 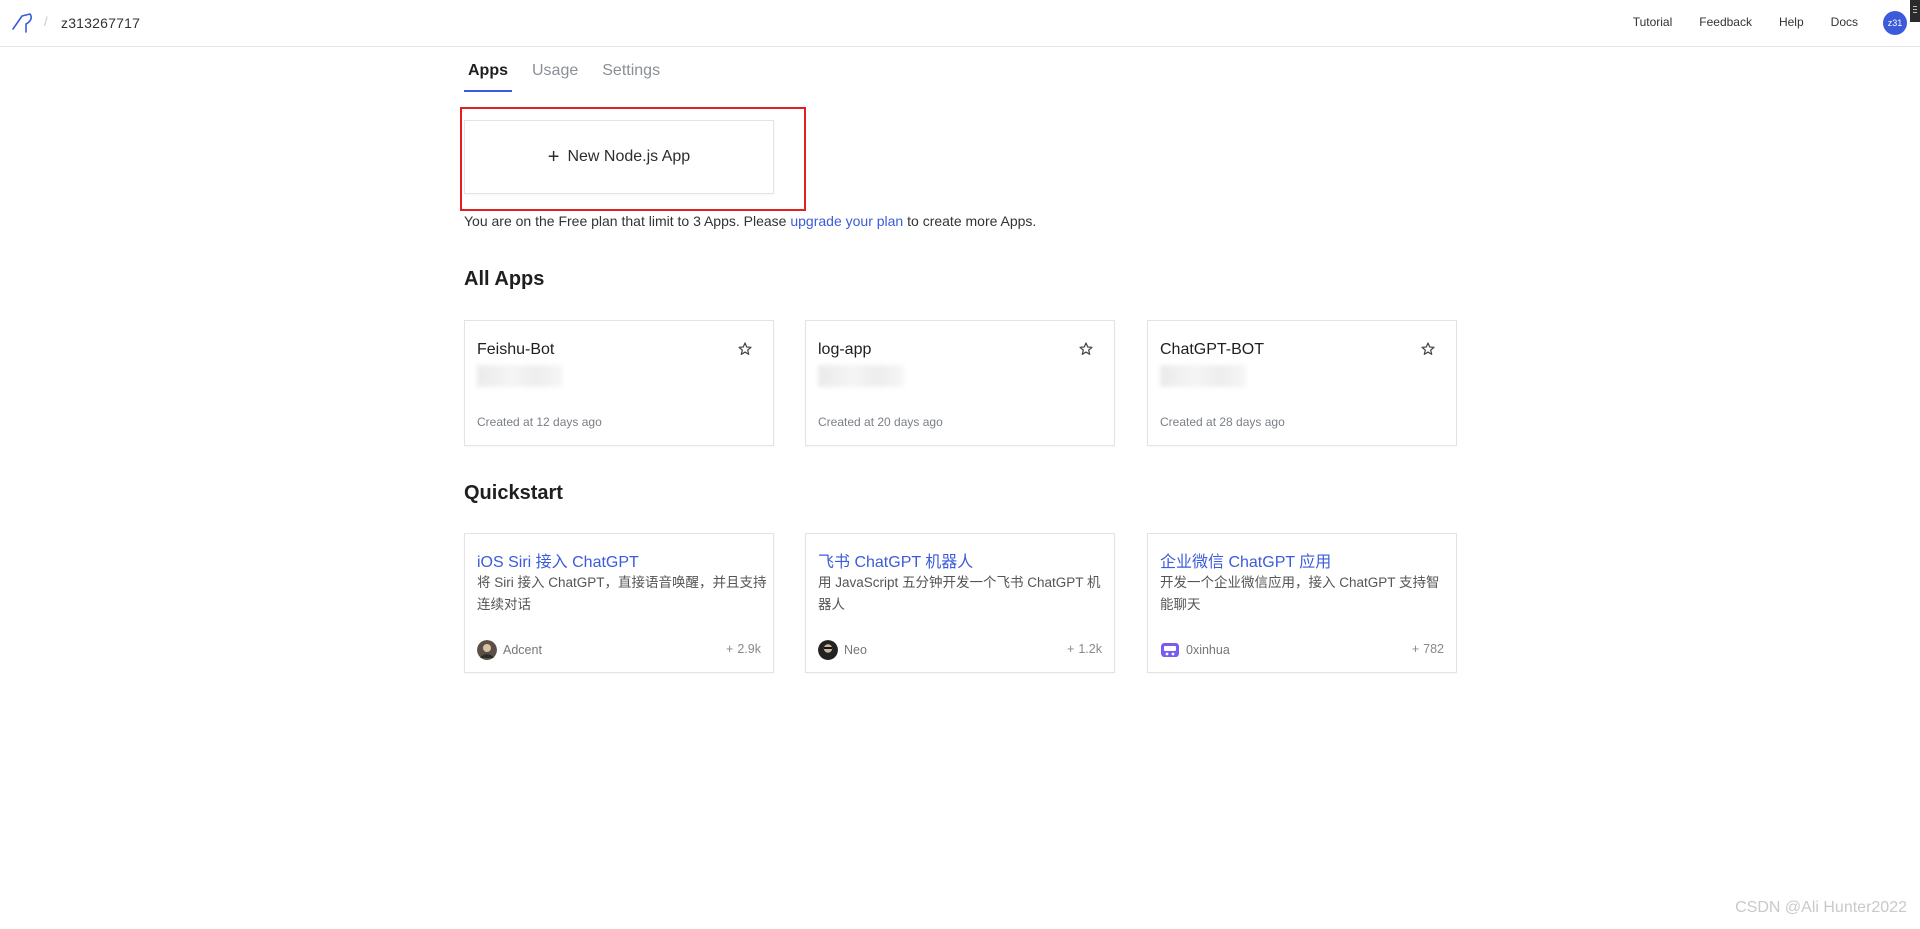 I want to click on author-name: 0xinhua, so click(x=1208, y=650).